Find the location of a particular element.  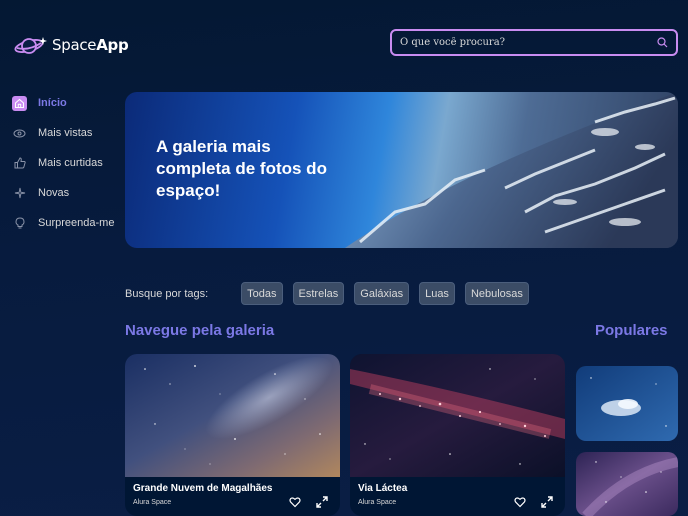

tag-galaxias: Galáxias is located at coordinates (382, 293).